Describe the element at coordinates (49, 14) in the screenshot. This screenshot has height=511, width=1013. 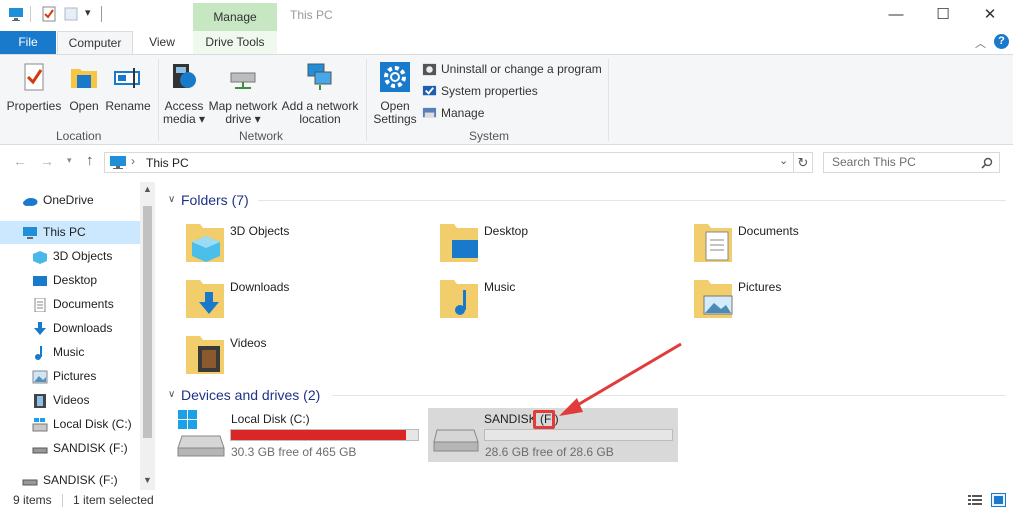
I see `properties-qa-icon` at that location.